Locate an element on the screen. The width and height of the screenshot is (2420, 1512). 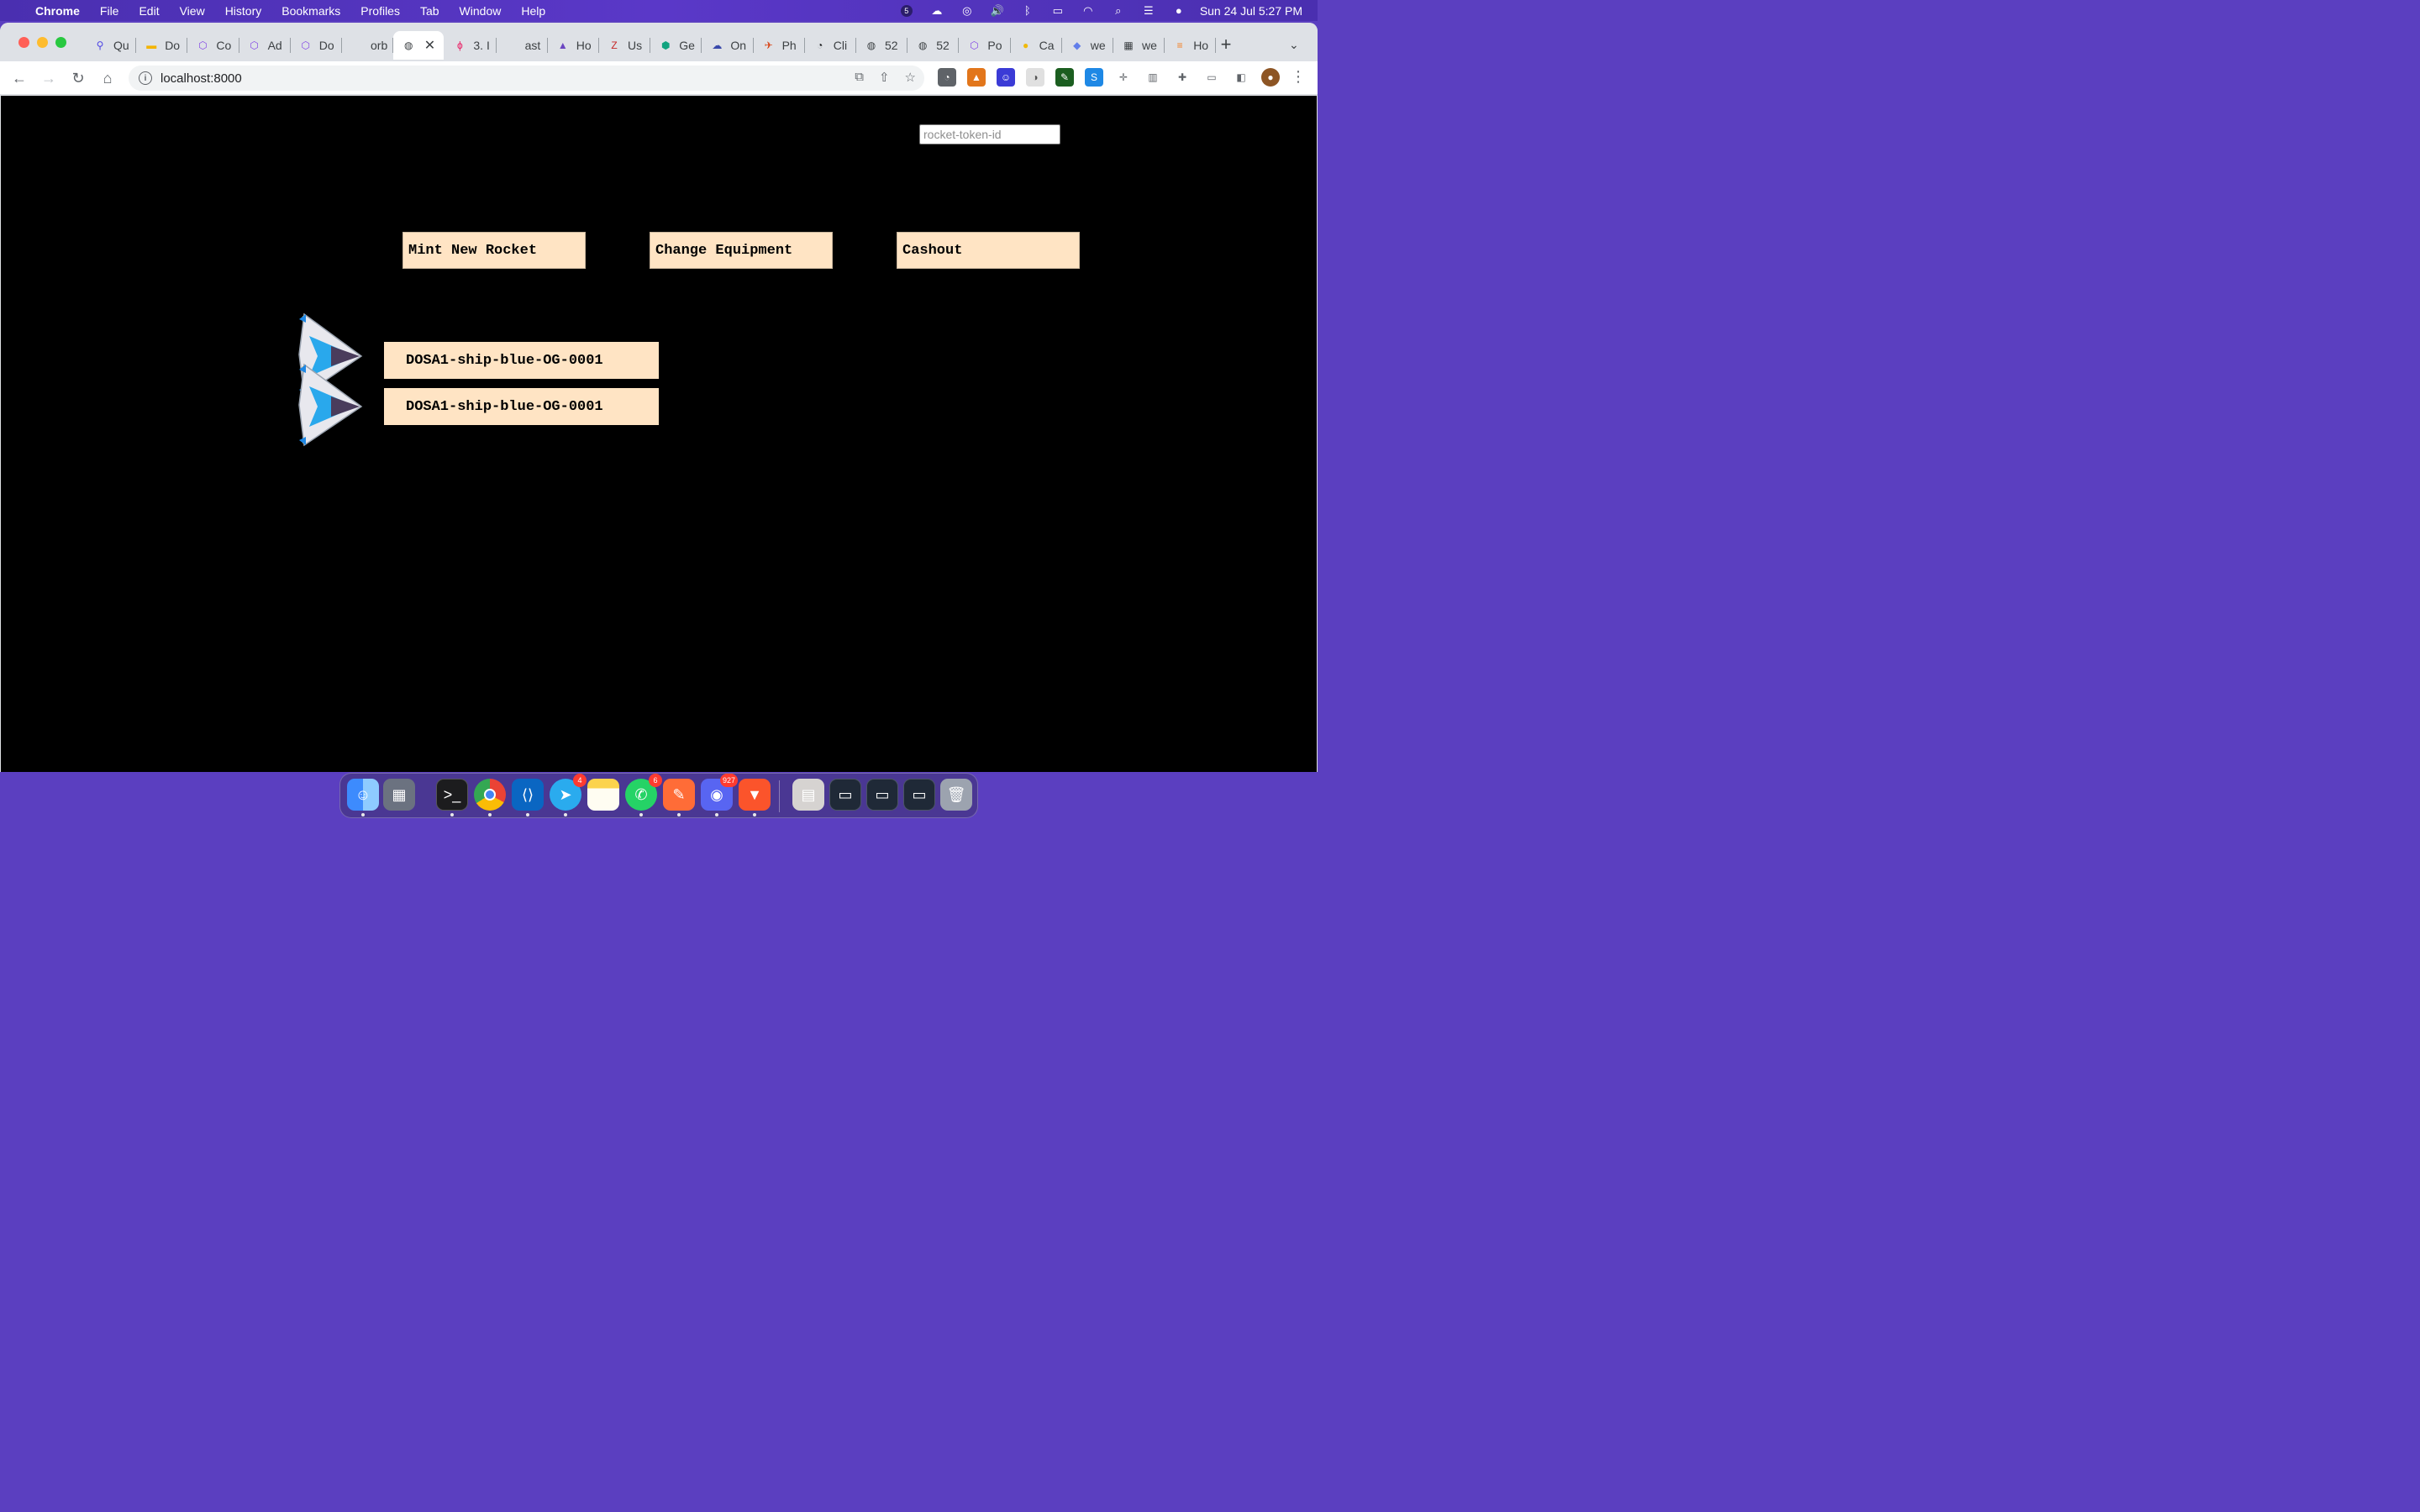
browser-tab: ⬡ Do is located at coordinates (316, 45).